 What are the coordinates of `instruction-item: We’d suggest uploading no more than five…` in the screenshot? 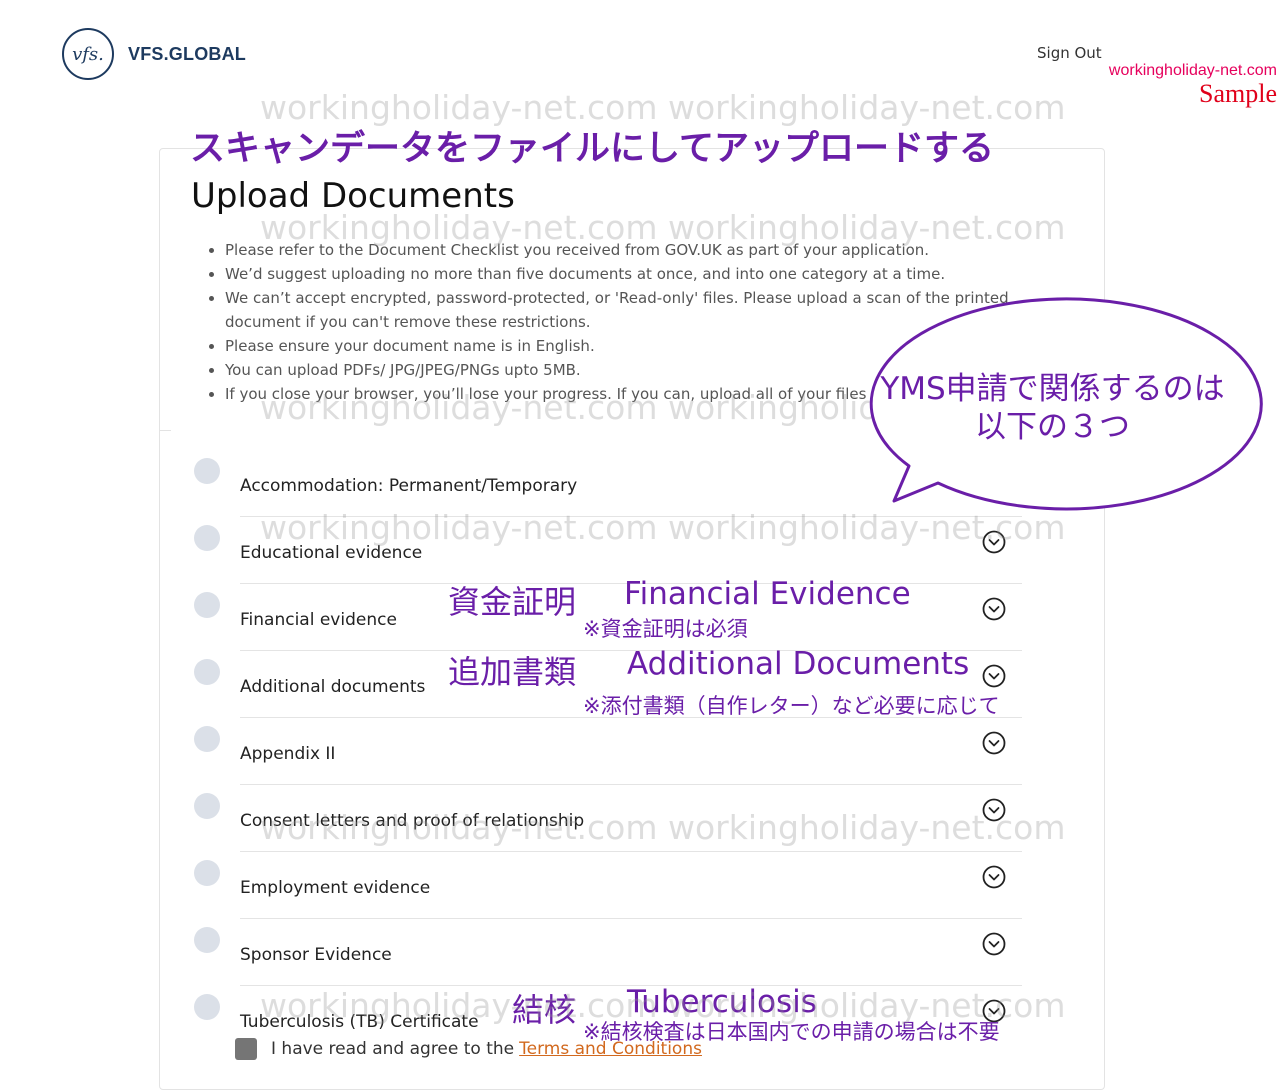 It's located at (640, 274).